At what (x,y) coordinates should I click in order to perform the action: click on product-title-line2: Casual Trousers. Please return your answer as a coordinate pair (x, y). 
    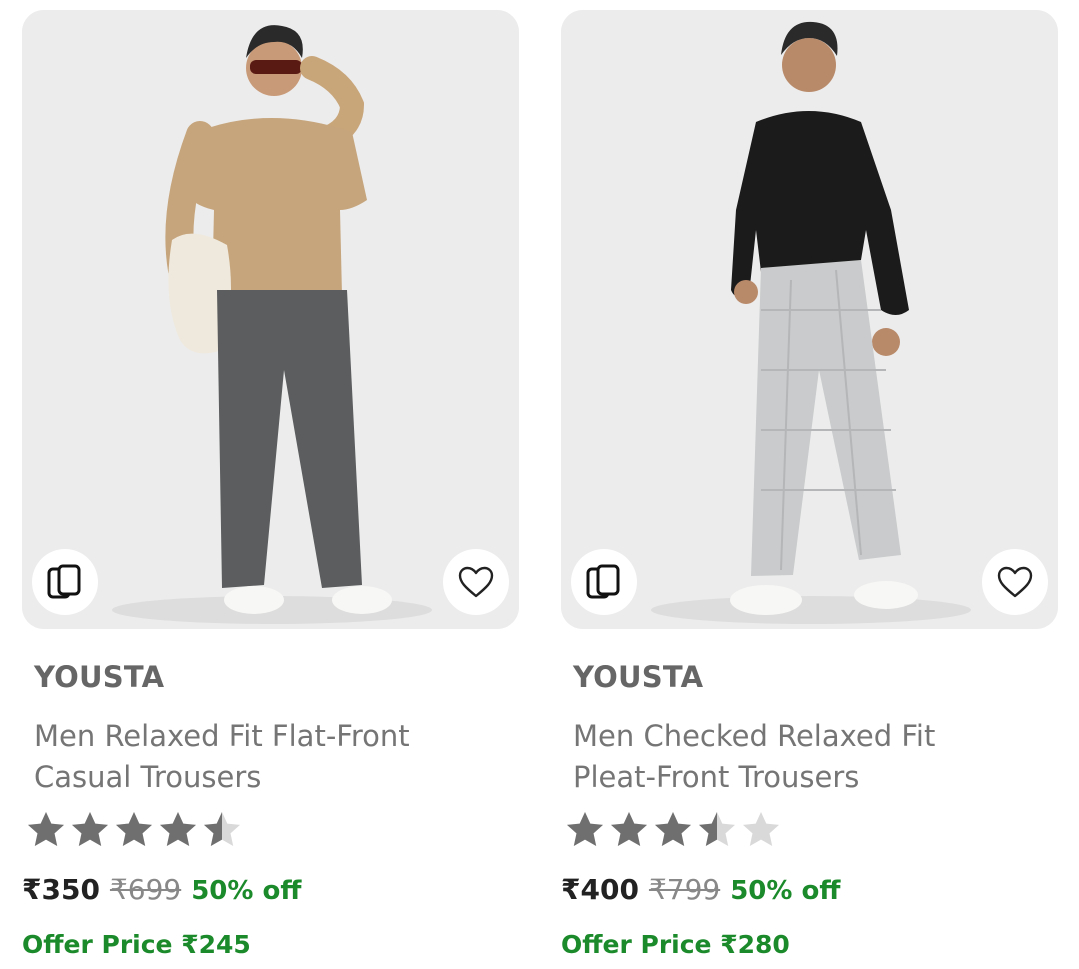
    Looking at the image, I should click on (148, 777).